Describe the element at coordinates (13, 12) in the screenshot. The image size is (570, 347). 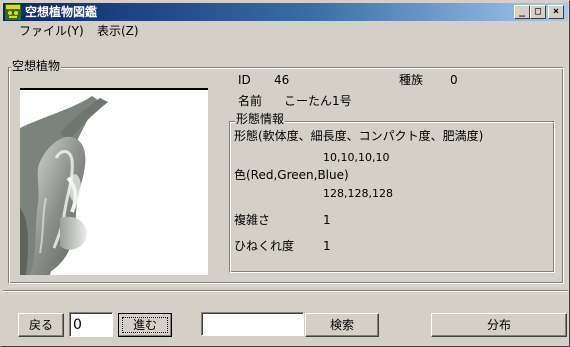
I see `app-icon` at that location.